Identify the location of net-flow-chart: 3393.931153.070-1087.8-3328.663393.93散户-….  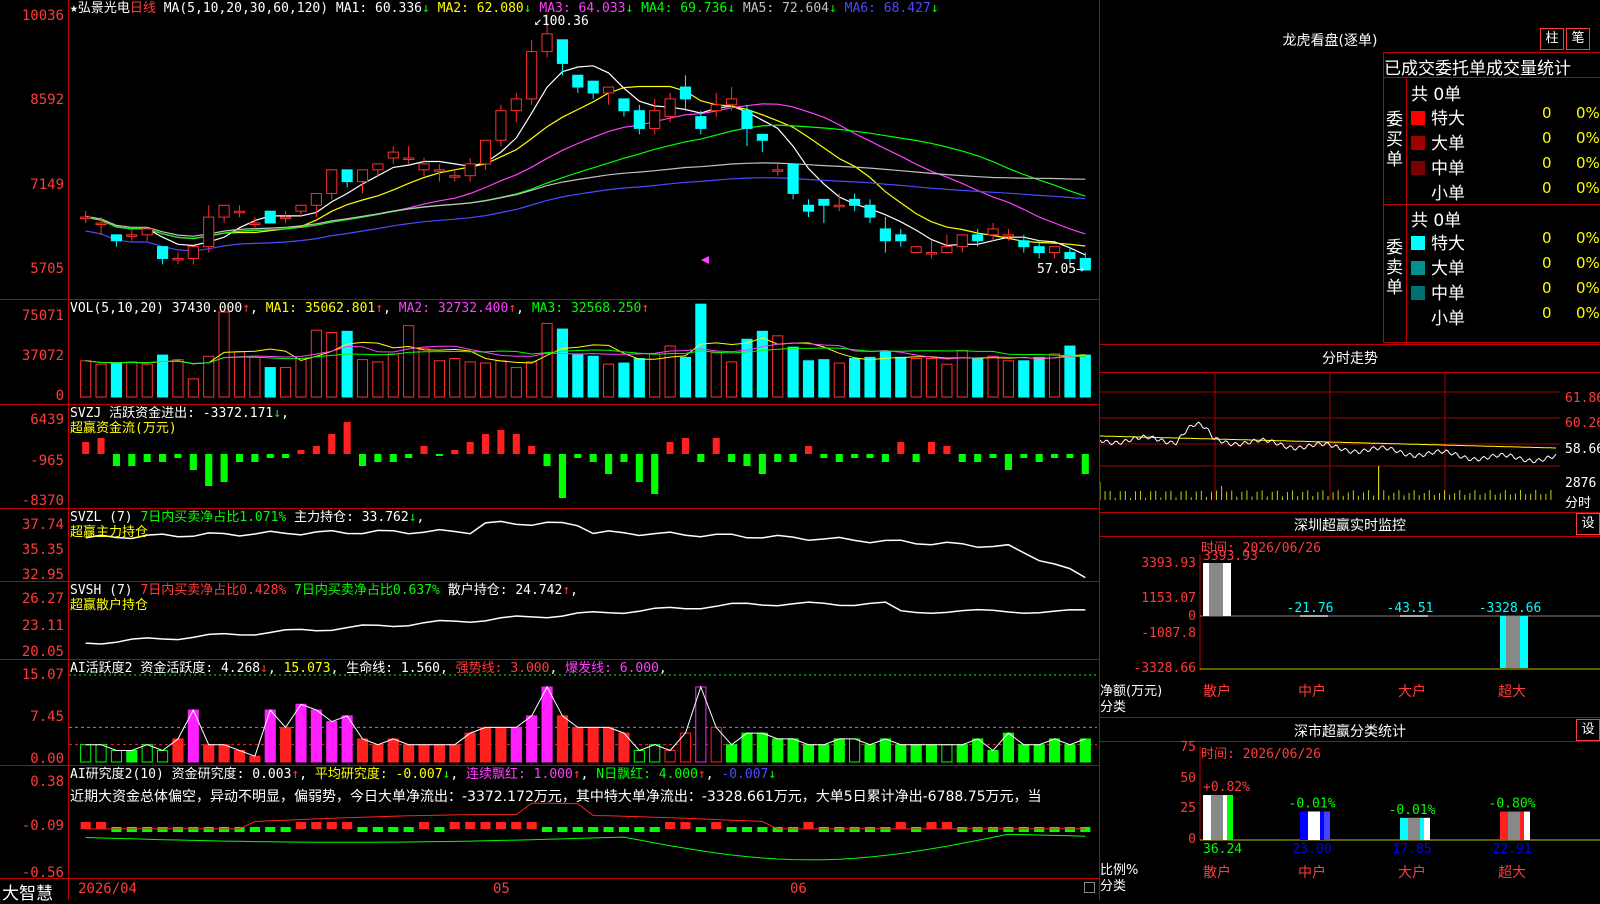
(1350, 625).